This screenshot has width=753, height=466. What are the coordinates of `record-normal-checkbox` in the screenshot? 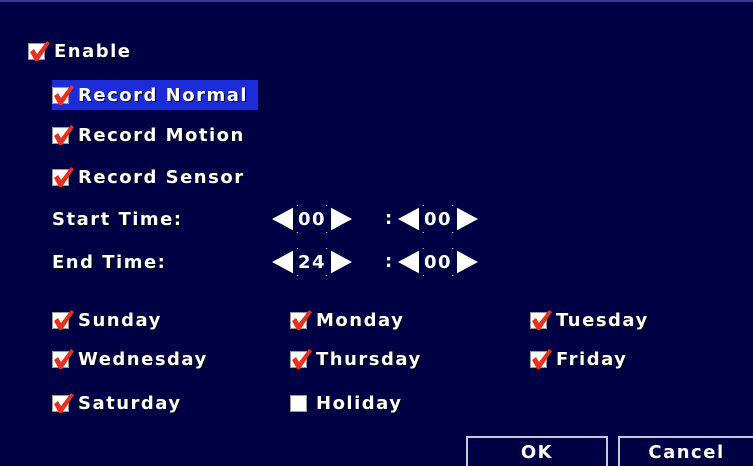 It's located at (63, 95).